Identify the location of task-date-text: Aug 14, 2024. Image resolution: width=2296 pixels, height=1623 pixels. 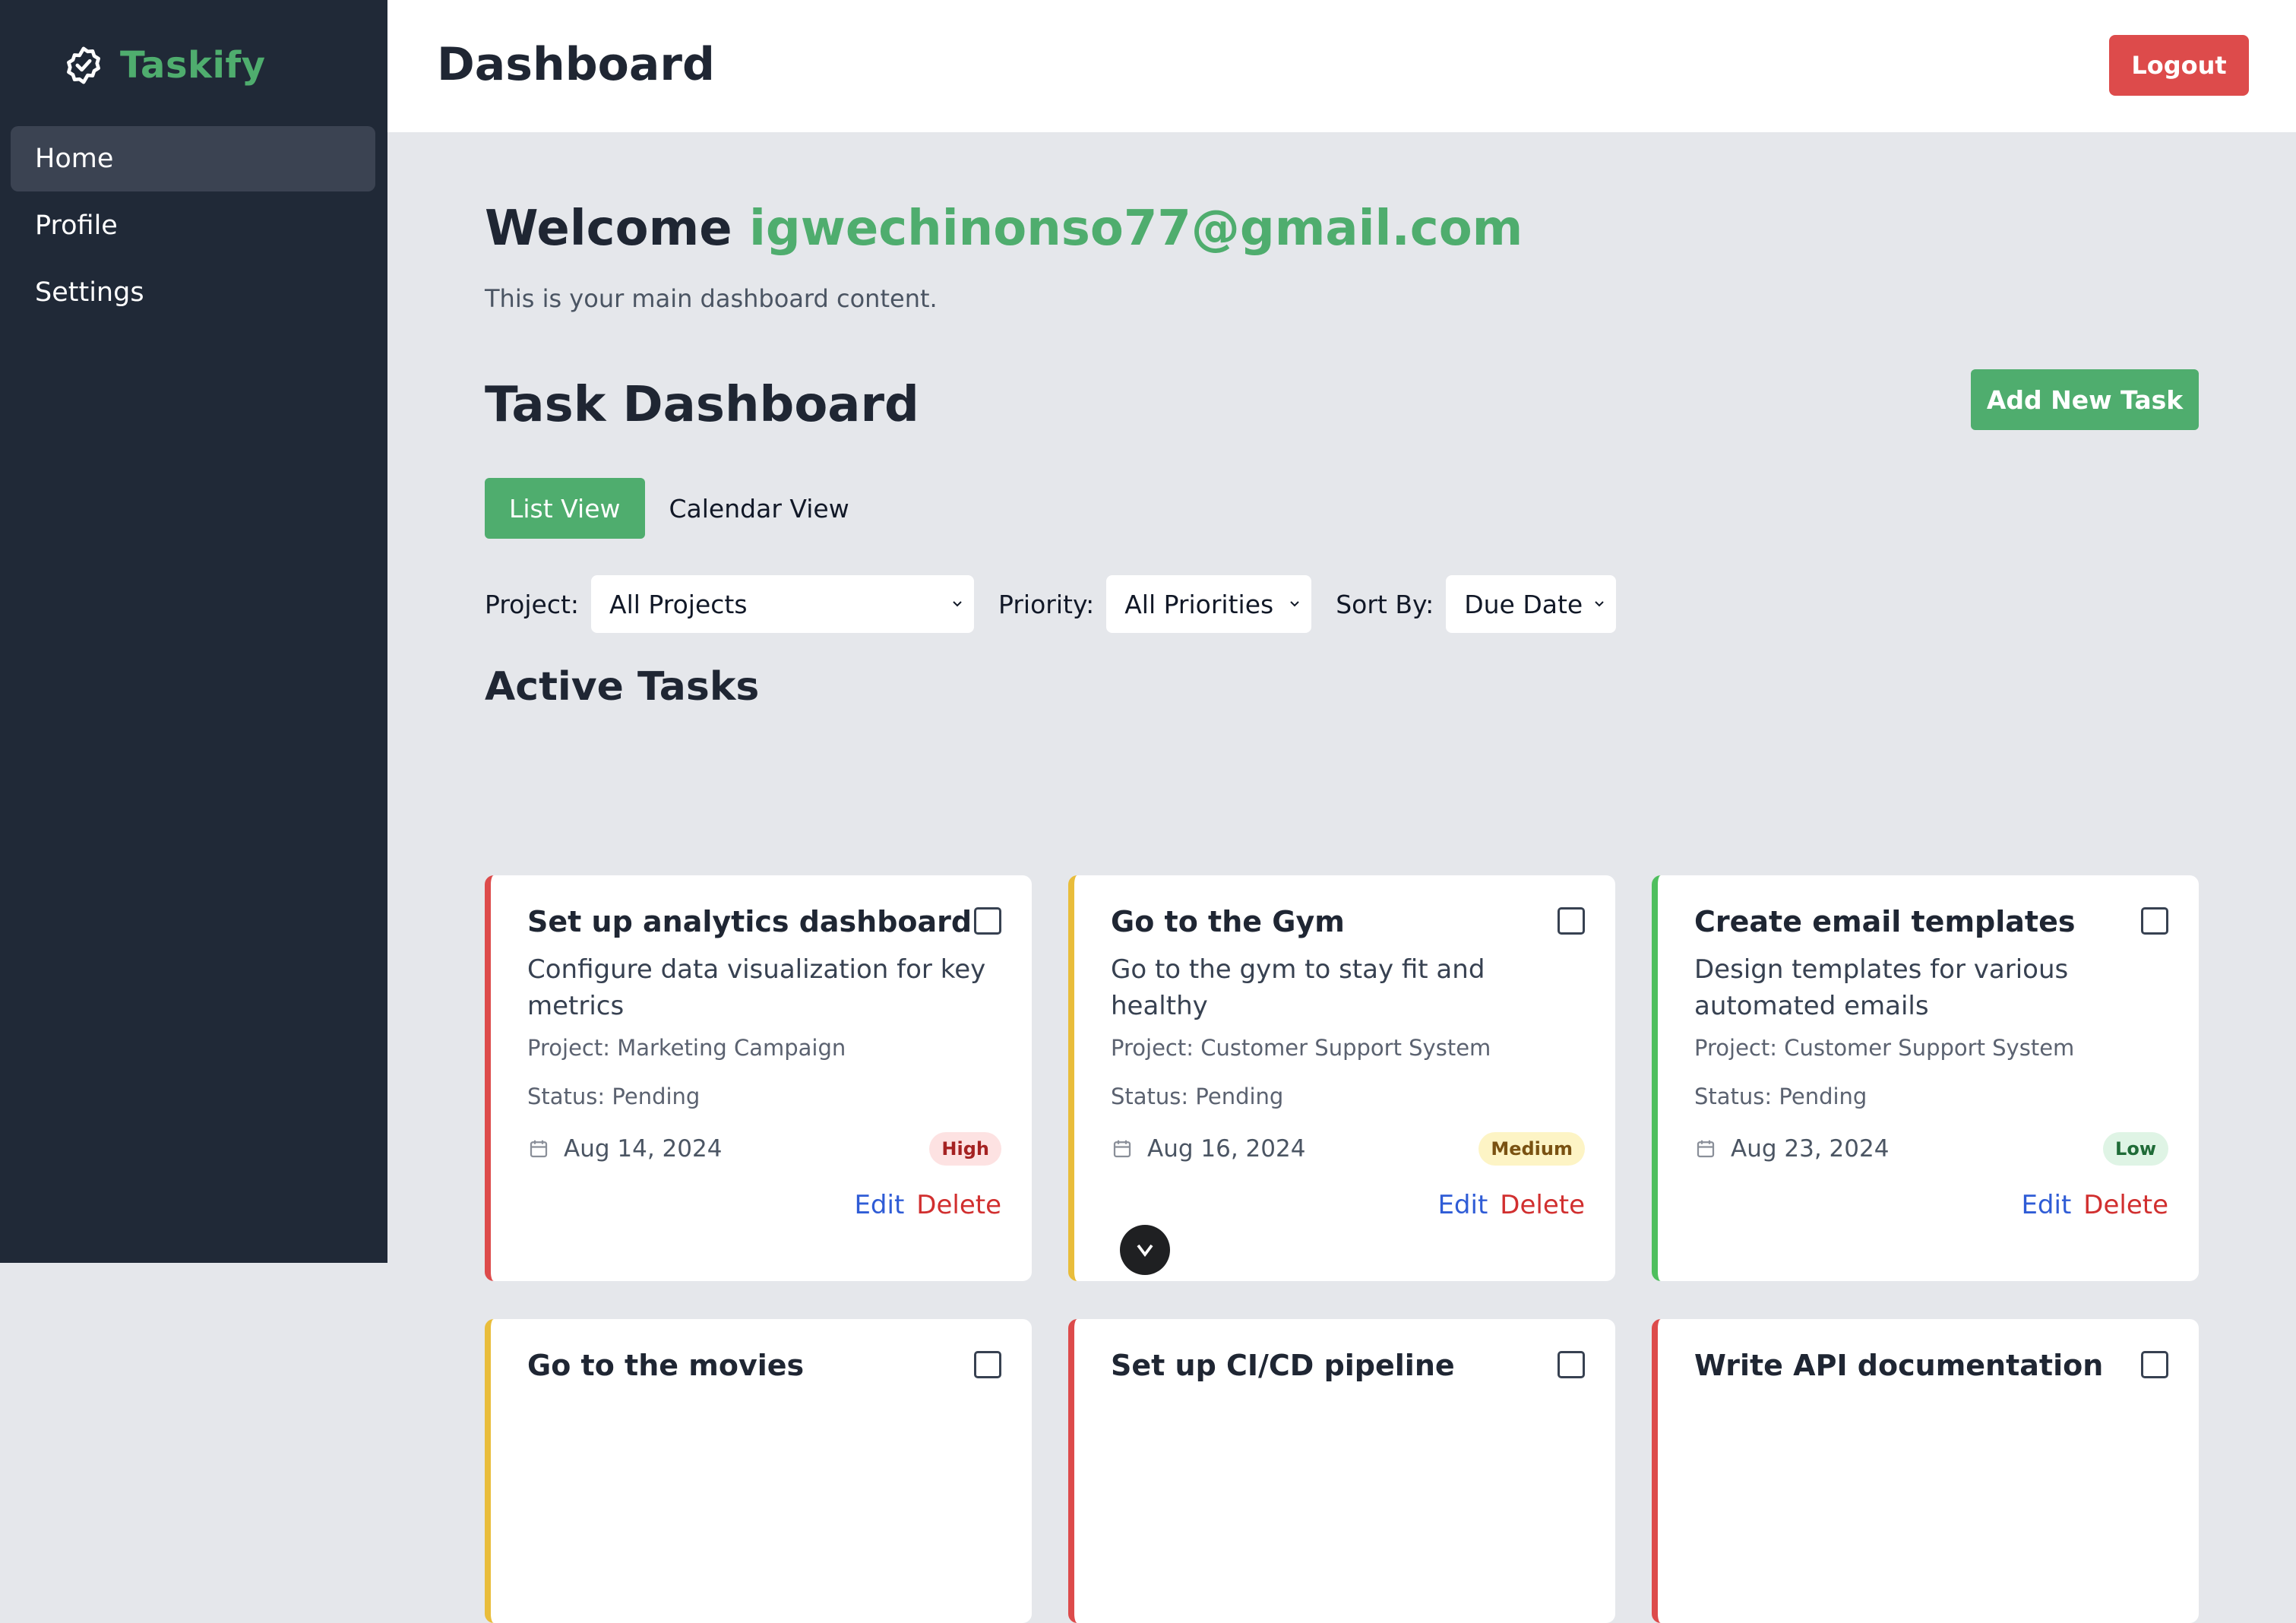
(643, 1149).